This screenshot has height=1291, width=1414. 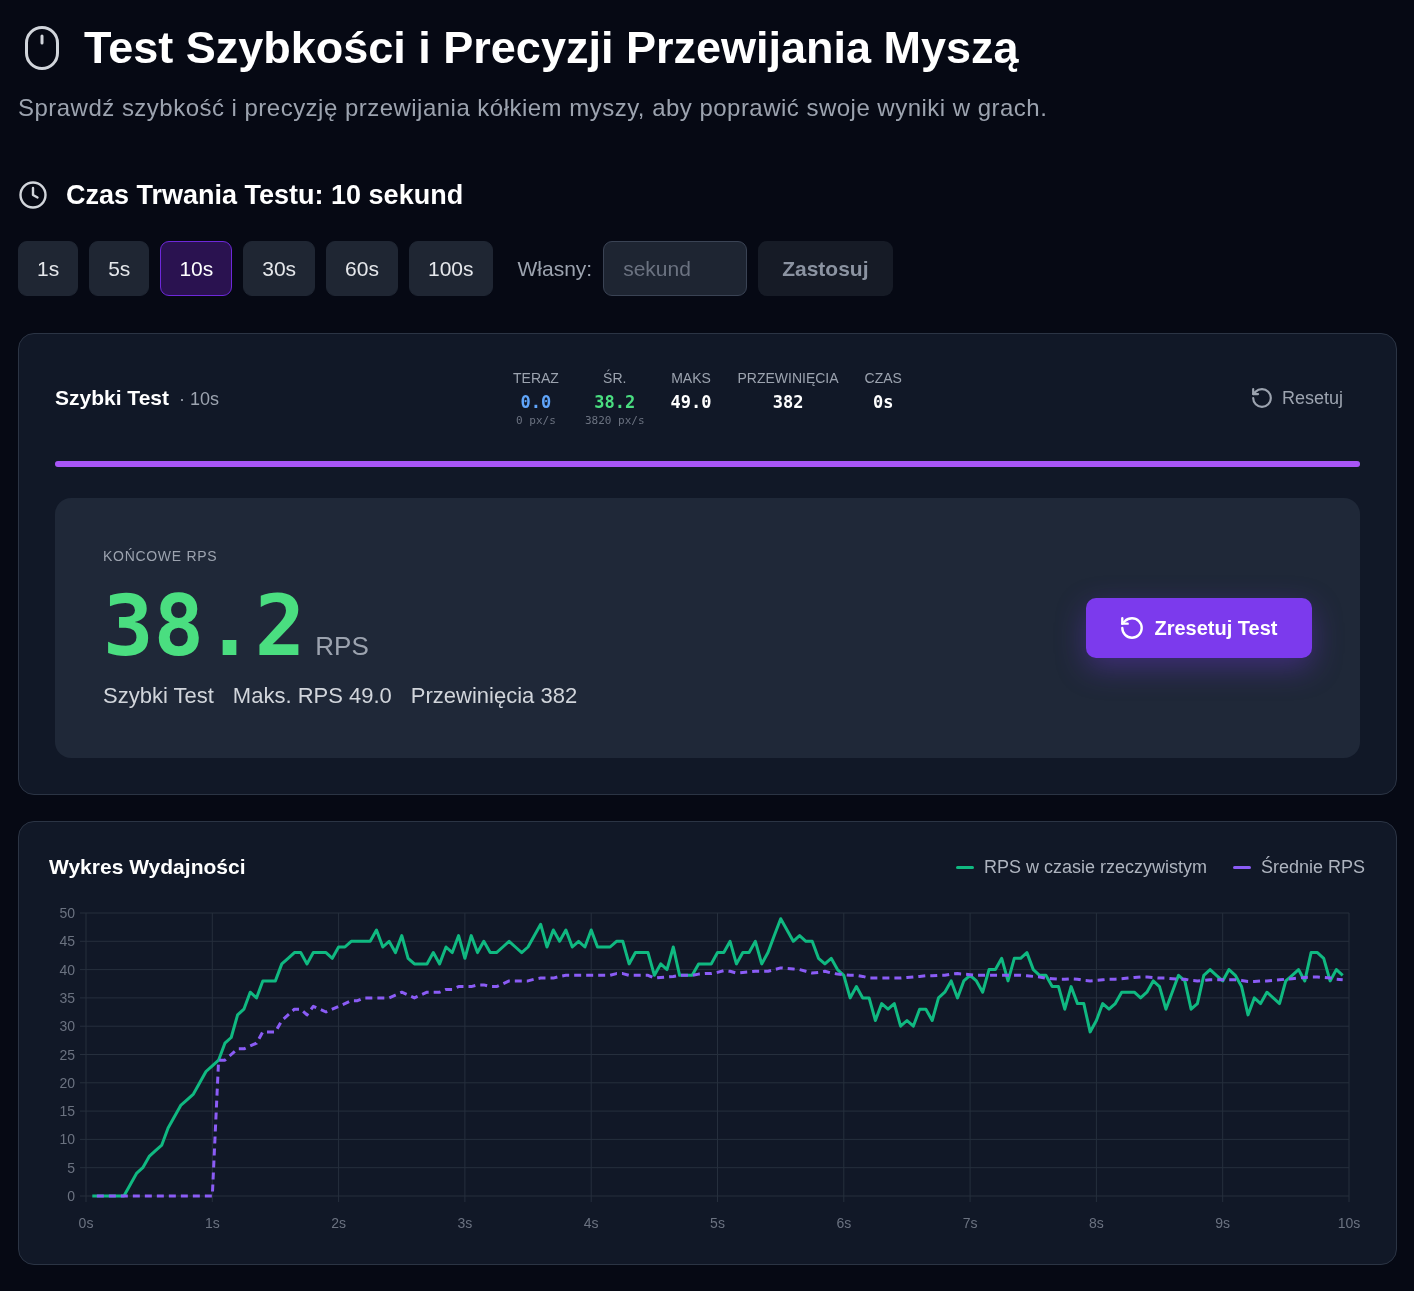 I want to click on x-tick-label: 4s, so click(x=591, y=1223).